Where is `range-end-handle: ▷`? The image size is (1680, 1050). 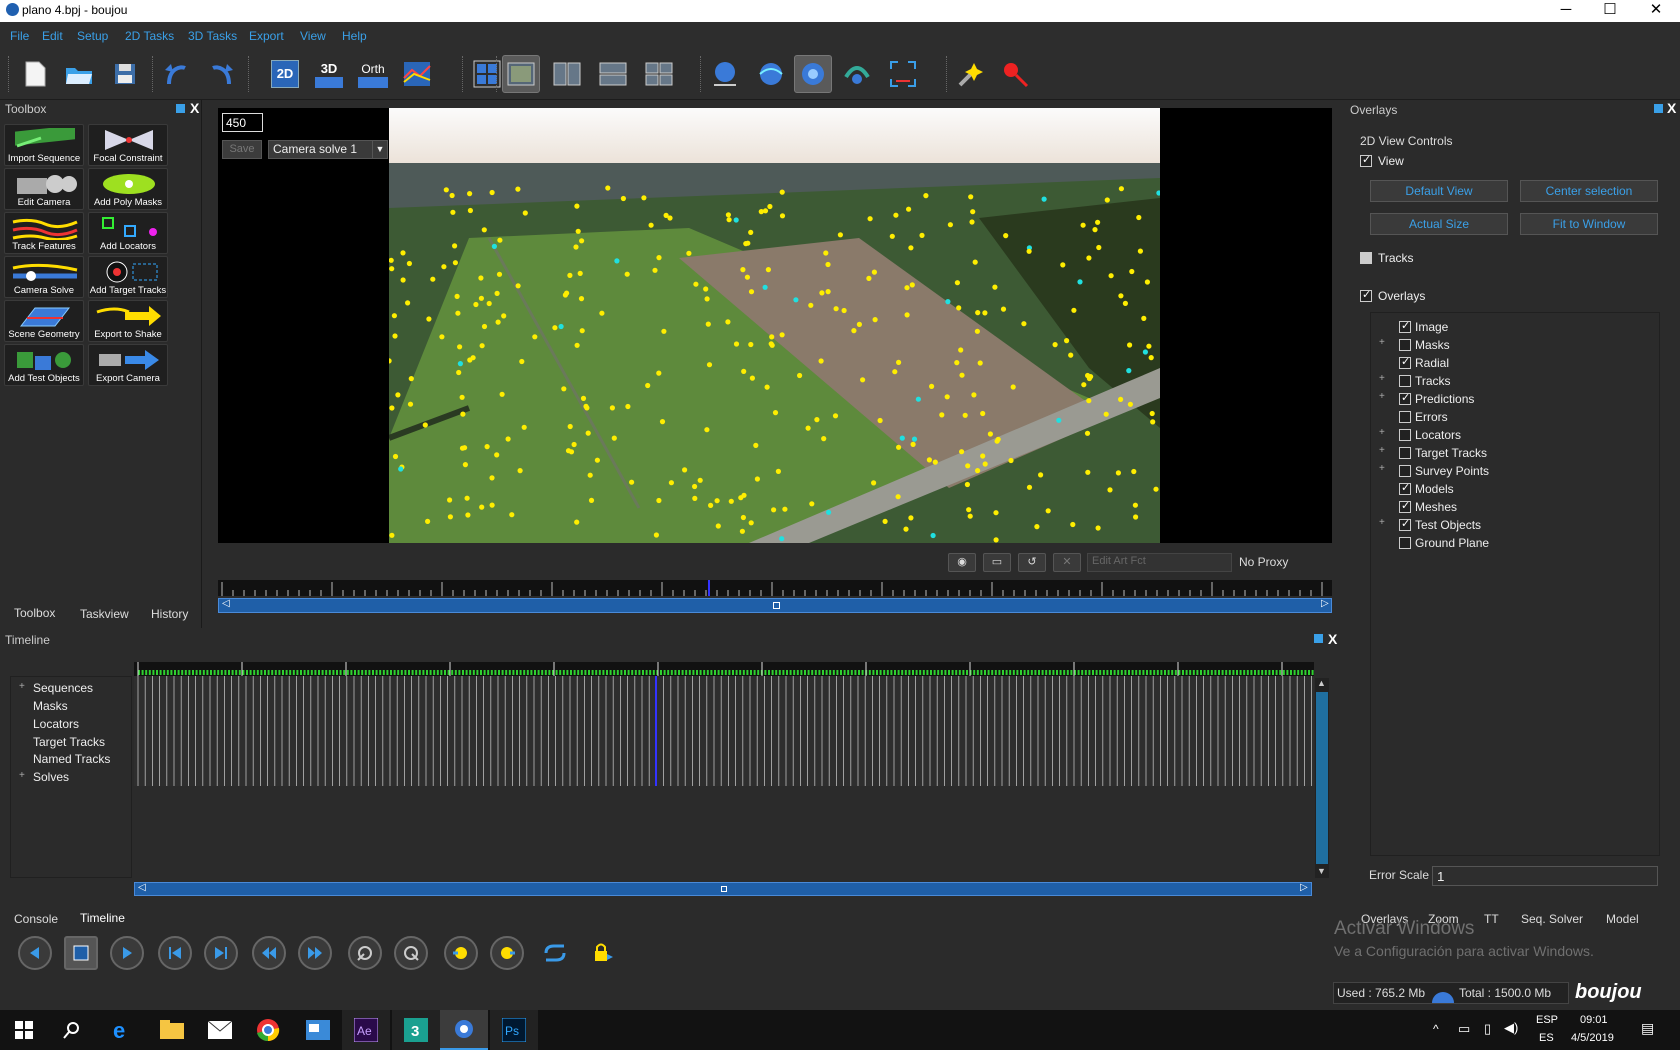 range-end-handle: ▷ is located at coordinates (1325, 603).